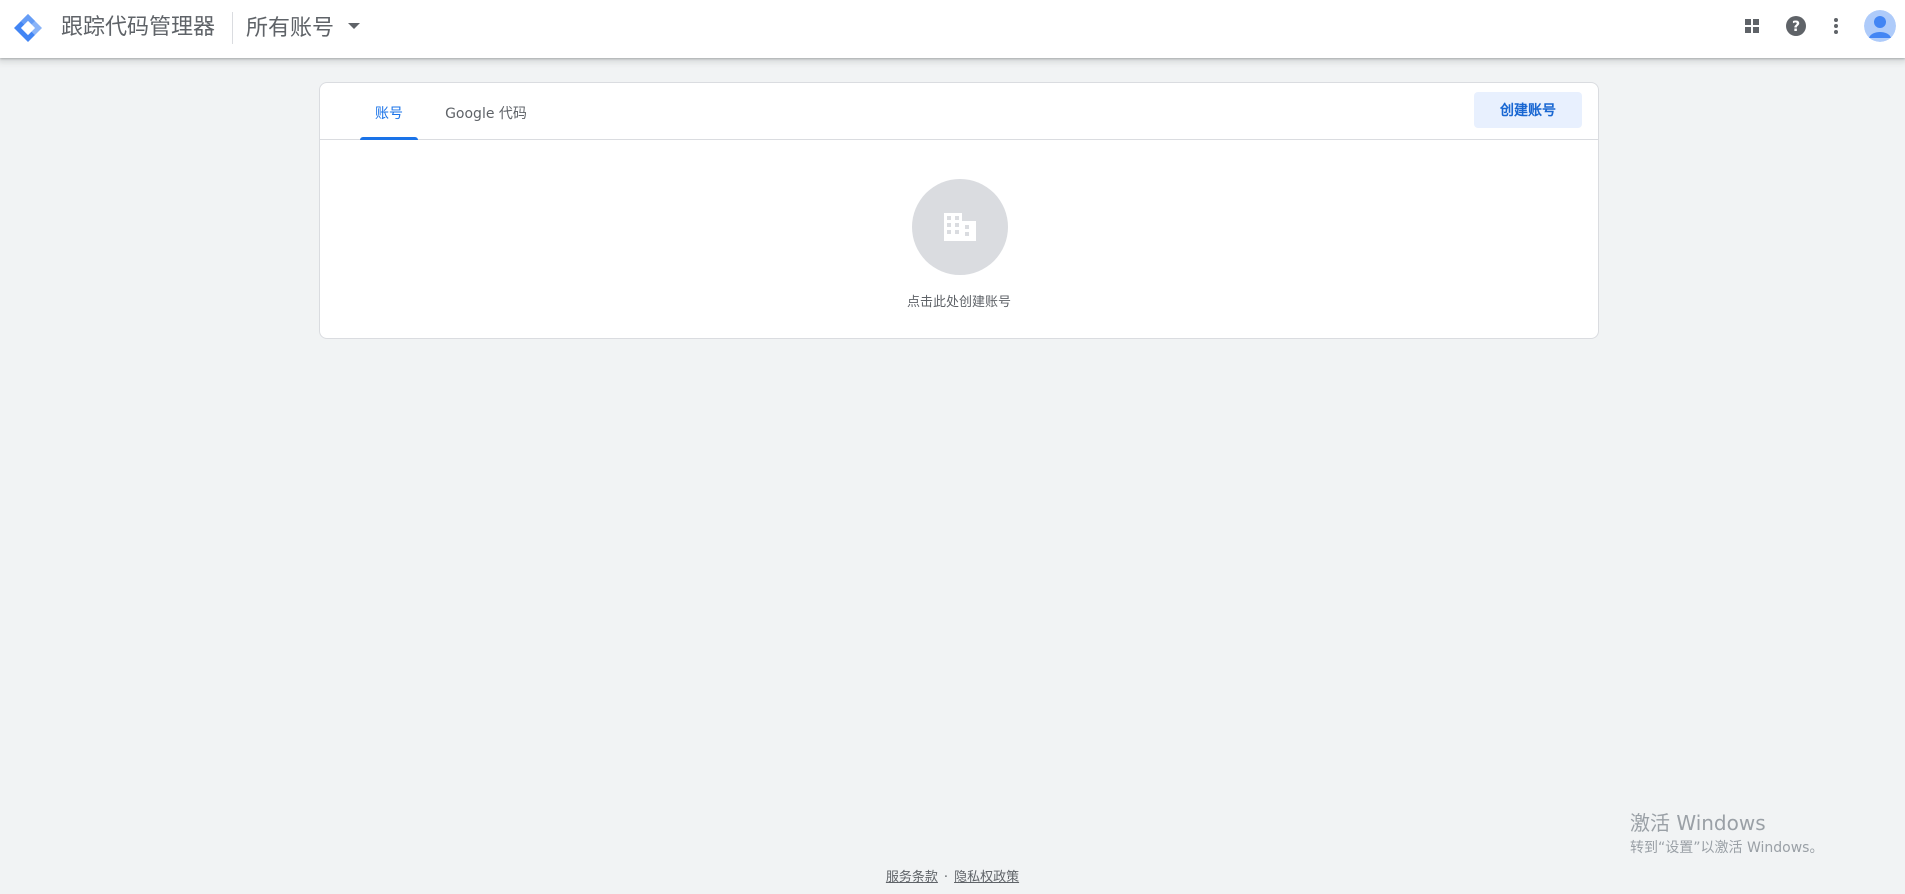 The width and height of the screenshot is (1905, 894). I want to click on footer: 服务条款 · 隐私权政策, so click(952, 875).